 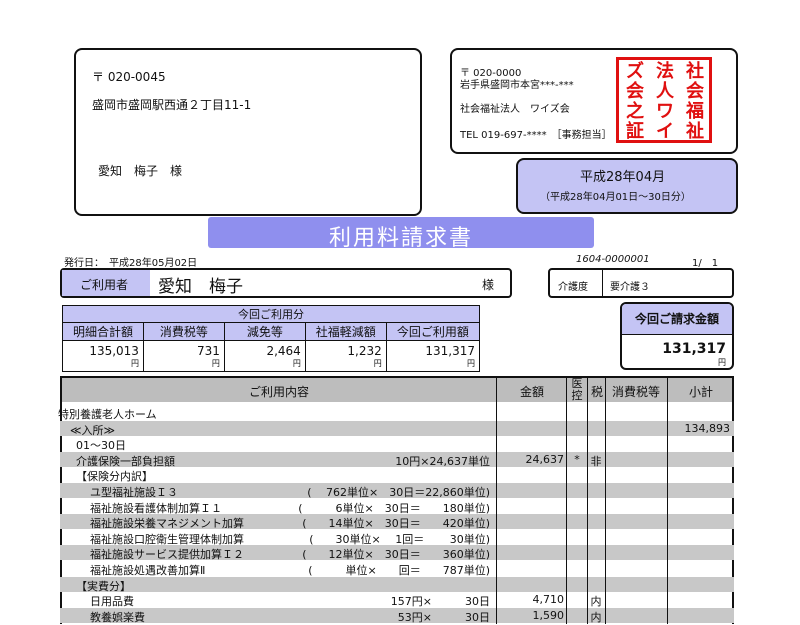 I want to click on period-range: （平成28年04月01日～30日分）, so click(x=615, y=197).